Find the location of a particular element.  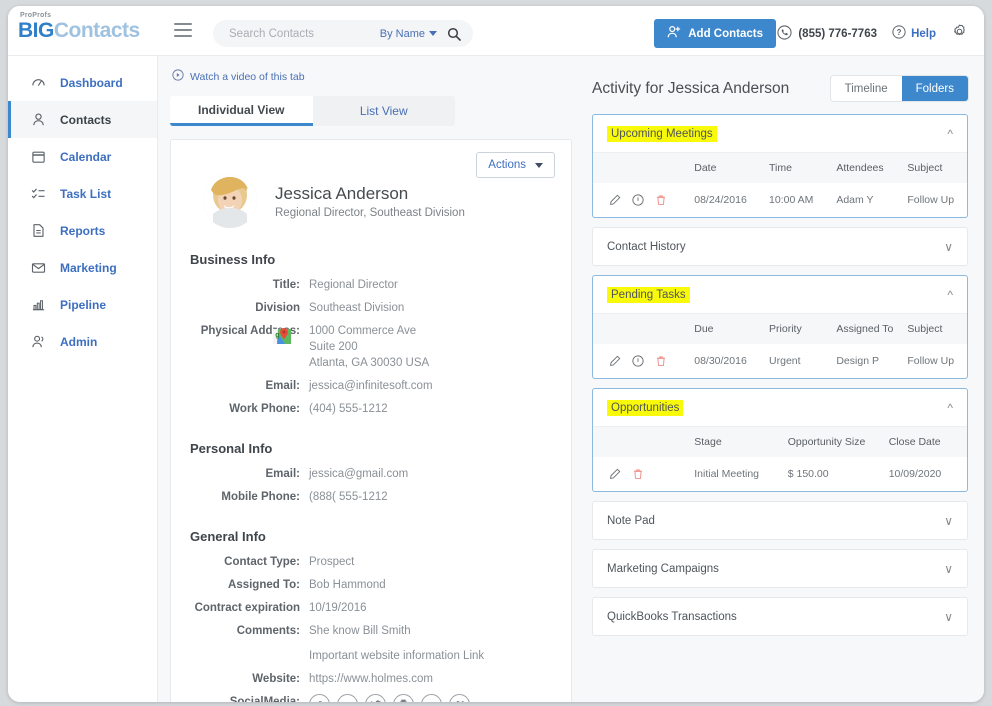

table-row: 08/30/2016 Urgent Design P Follow Up is located at coordinates (780, 361).